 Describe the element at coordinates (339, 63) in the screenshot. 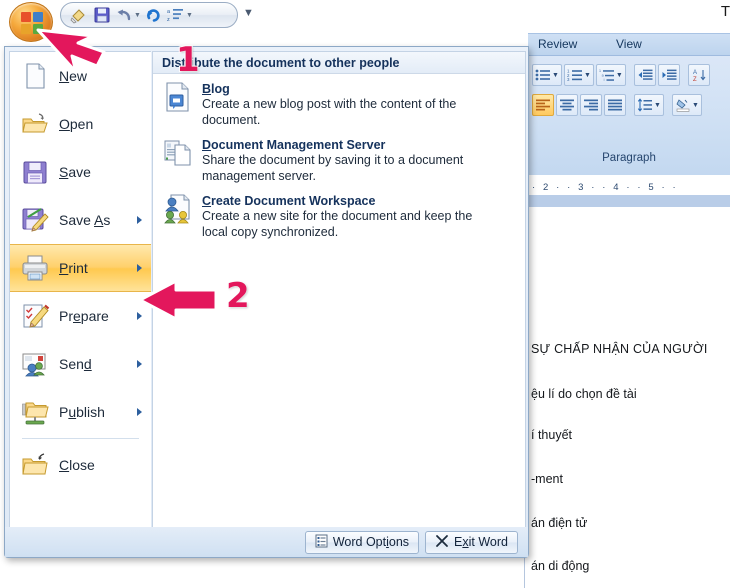

I see `right-panel-header: Distribute the document to other people` at that location.